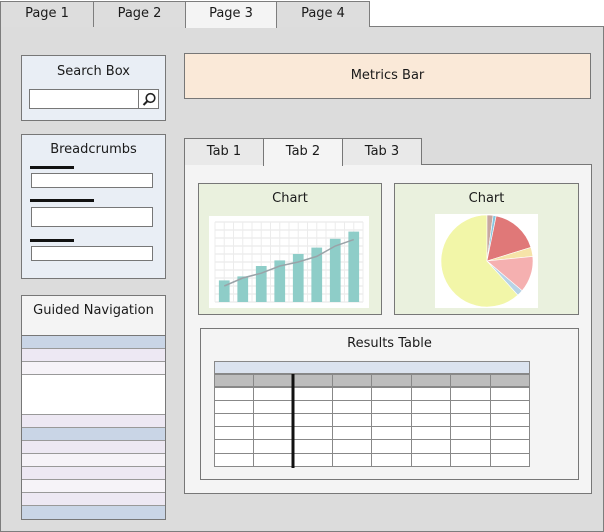 This screenshot has width=604, height=532. What do you see at coordinates (372, 427) in the screenshot?
I see `results-table-body` at bounding box center [372, 427].